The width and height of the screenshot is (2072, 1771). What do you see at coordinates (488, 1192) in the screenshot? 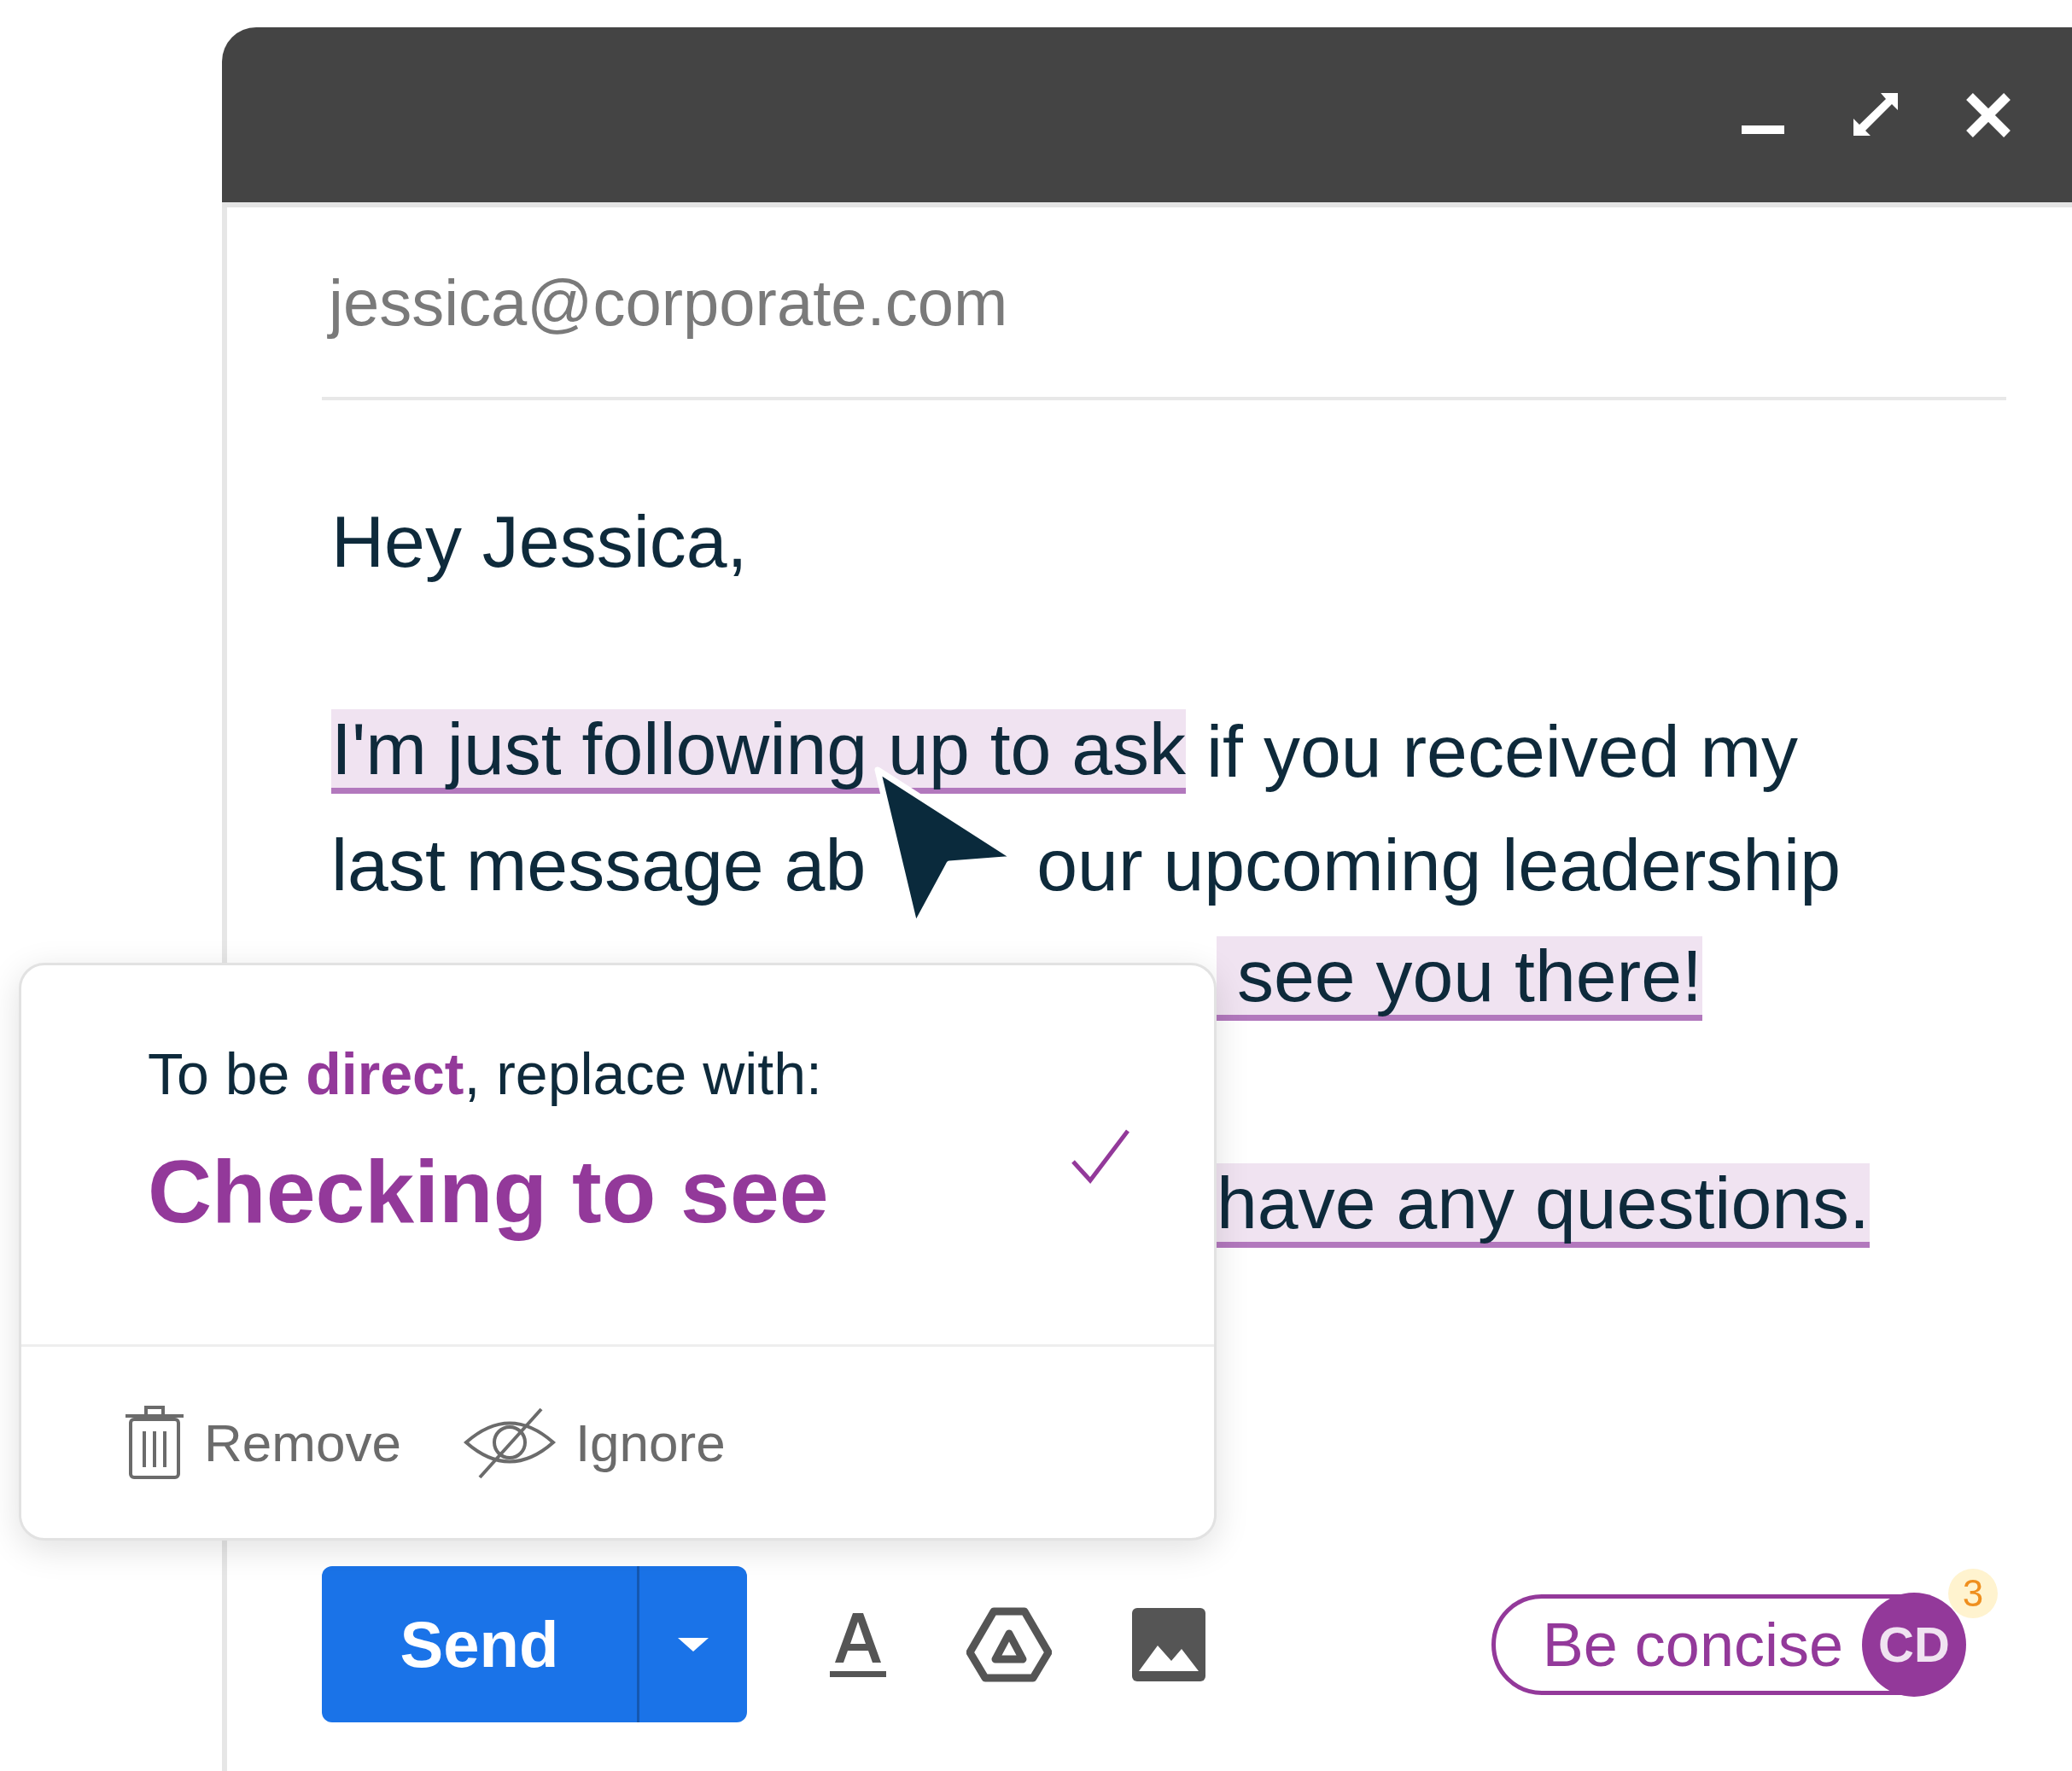
I see `replacement-suggestion: Checking to see` at bounding box center [488, 1192].